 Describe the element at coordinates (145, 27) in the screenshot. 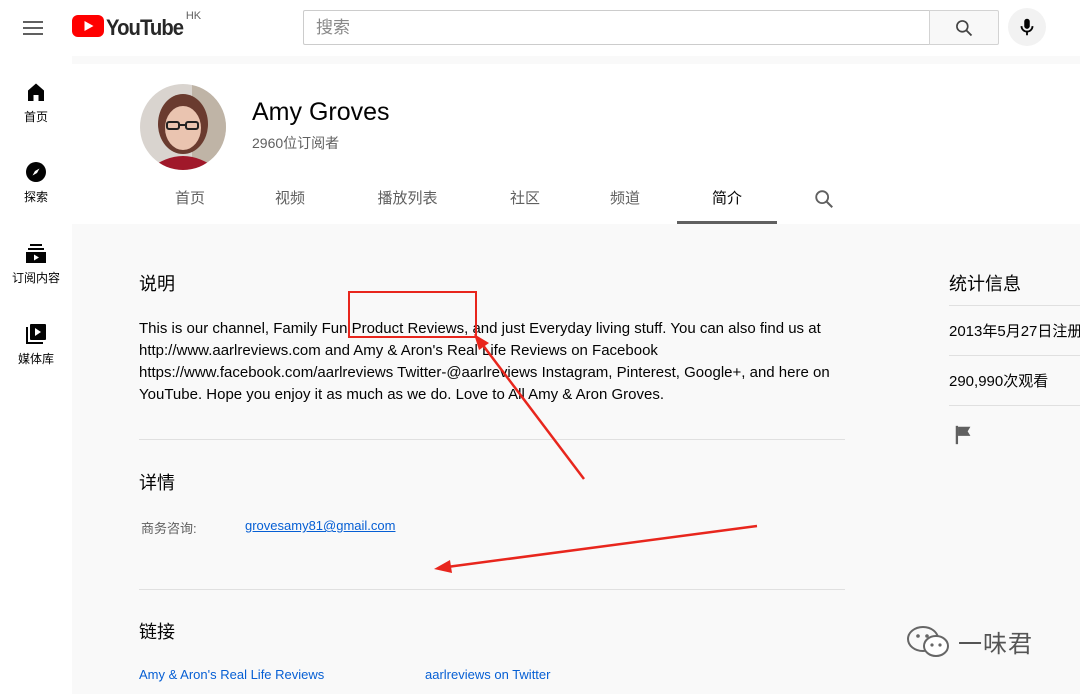

I see `logo-wordmark: YouTube` at that location.